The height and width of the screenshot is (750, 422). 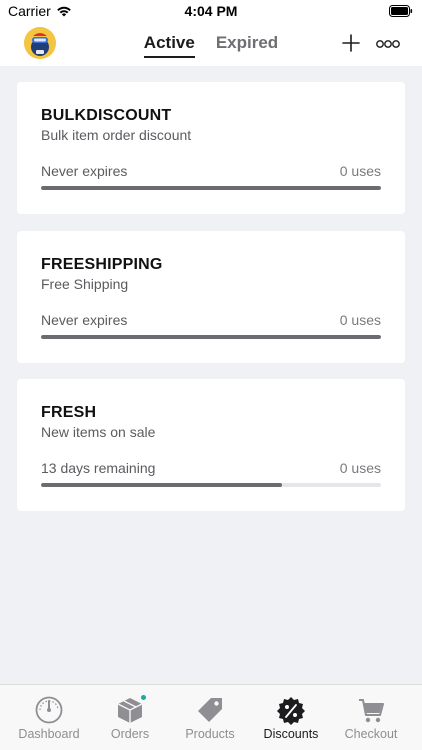 What do you see at coordinates (49, 734) in the screenshot?
I see `tab-label: Dashboard` at bounding box center [49, 734].